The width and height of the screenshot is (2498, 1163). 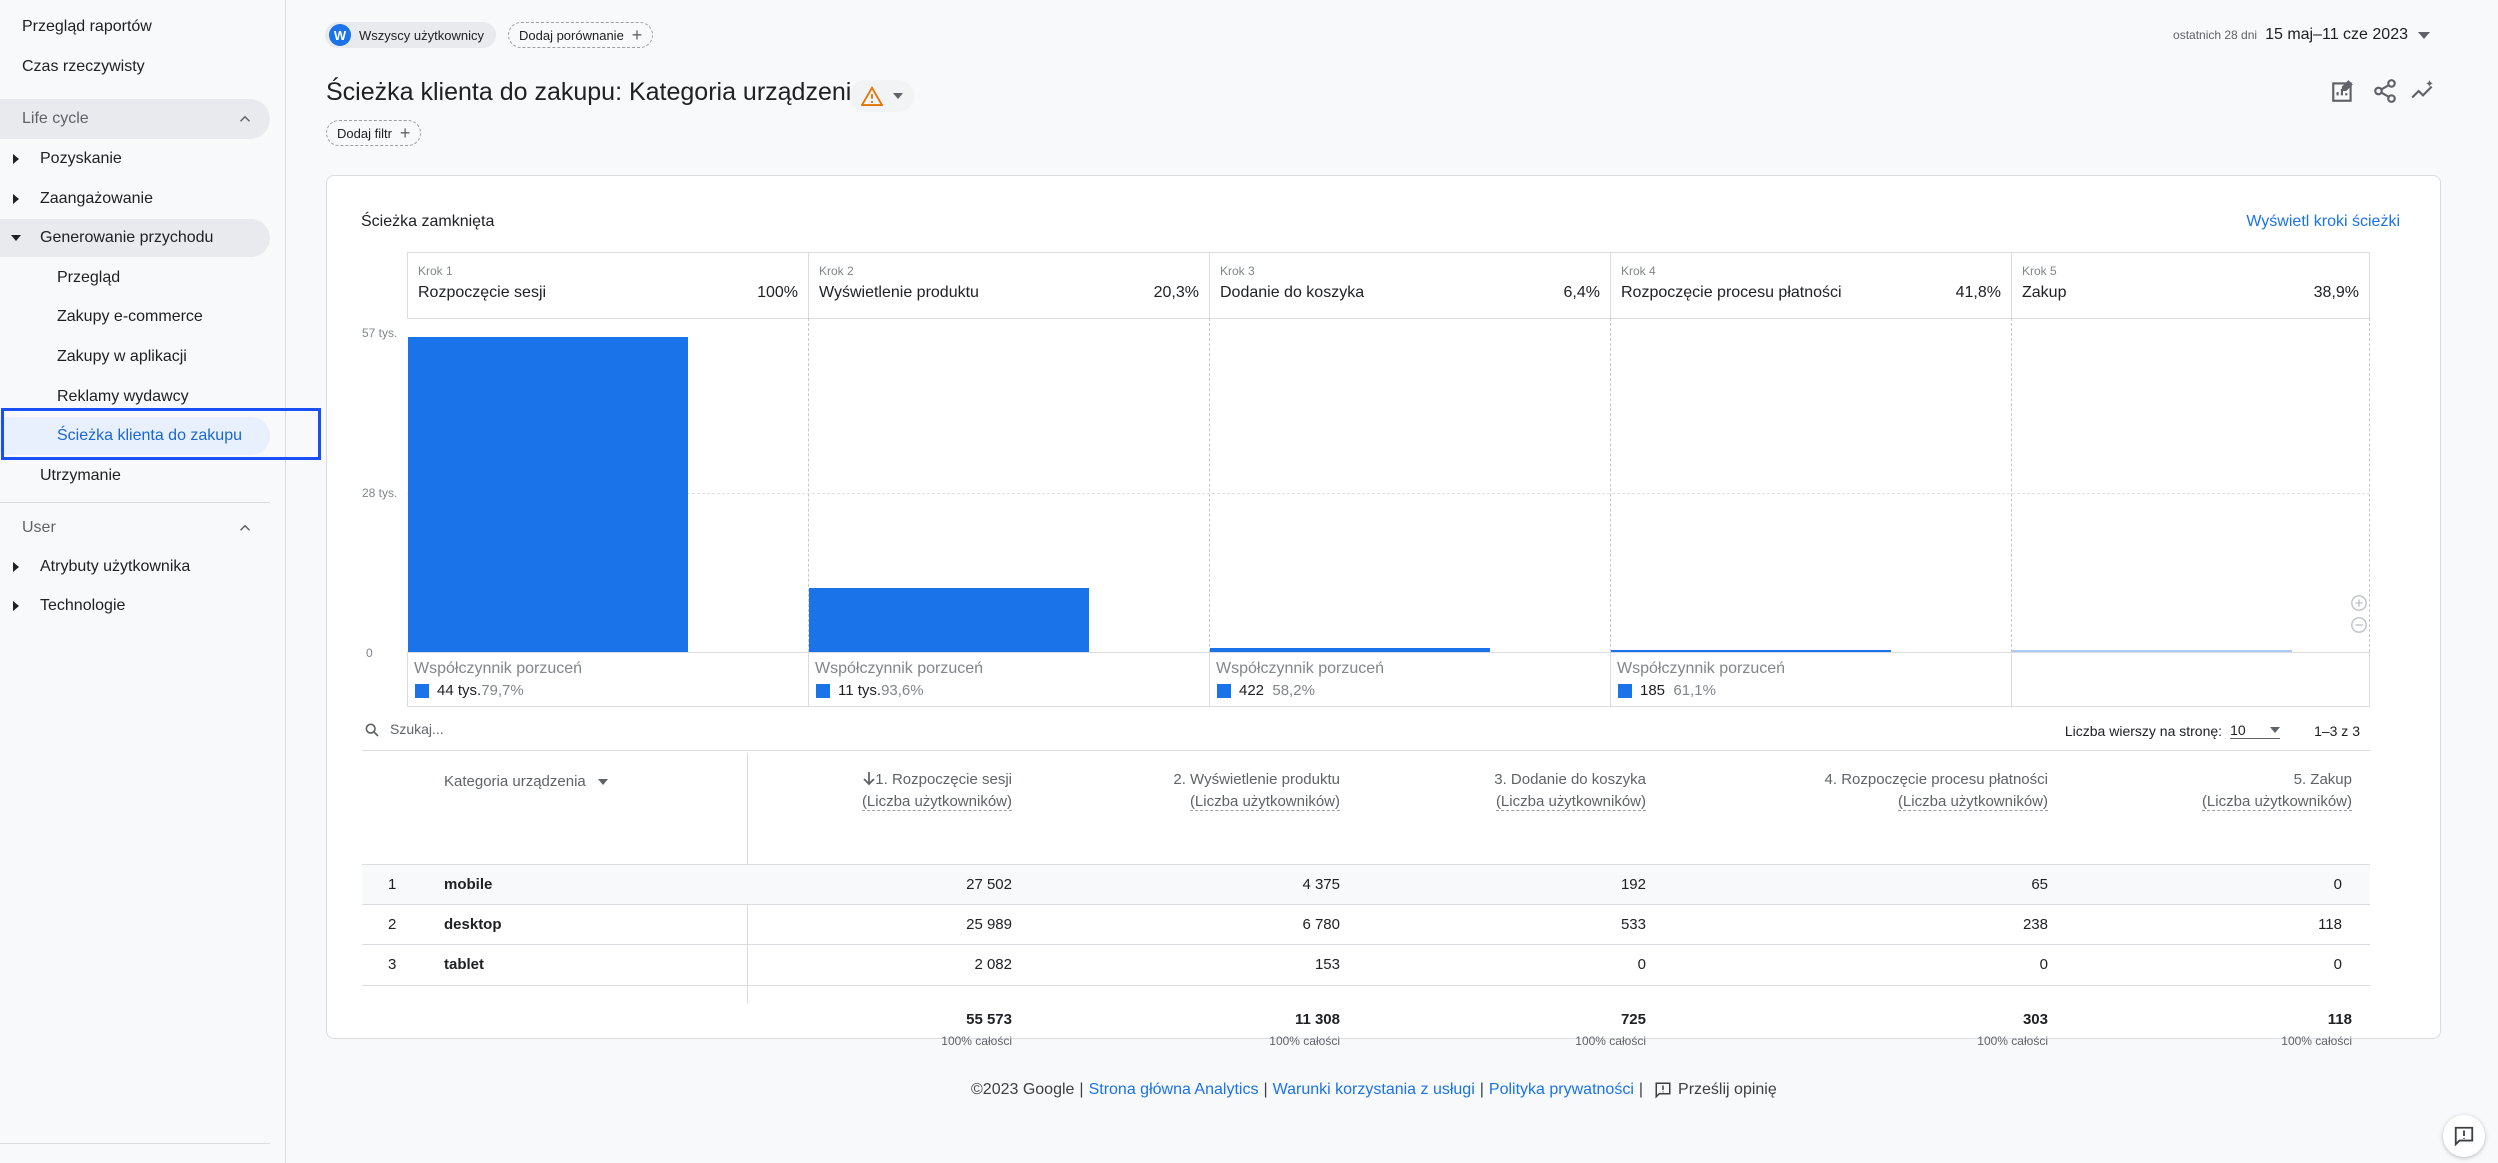 What do you see at coordinates (2359, 603) in the screenshot?
I see `zoom-in-icon` at bounding box center [2359, 603].